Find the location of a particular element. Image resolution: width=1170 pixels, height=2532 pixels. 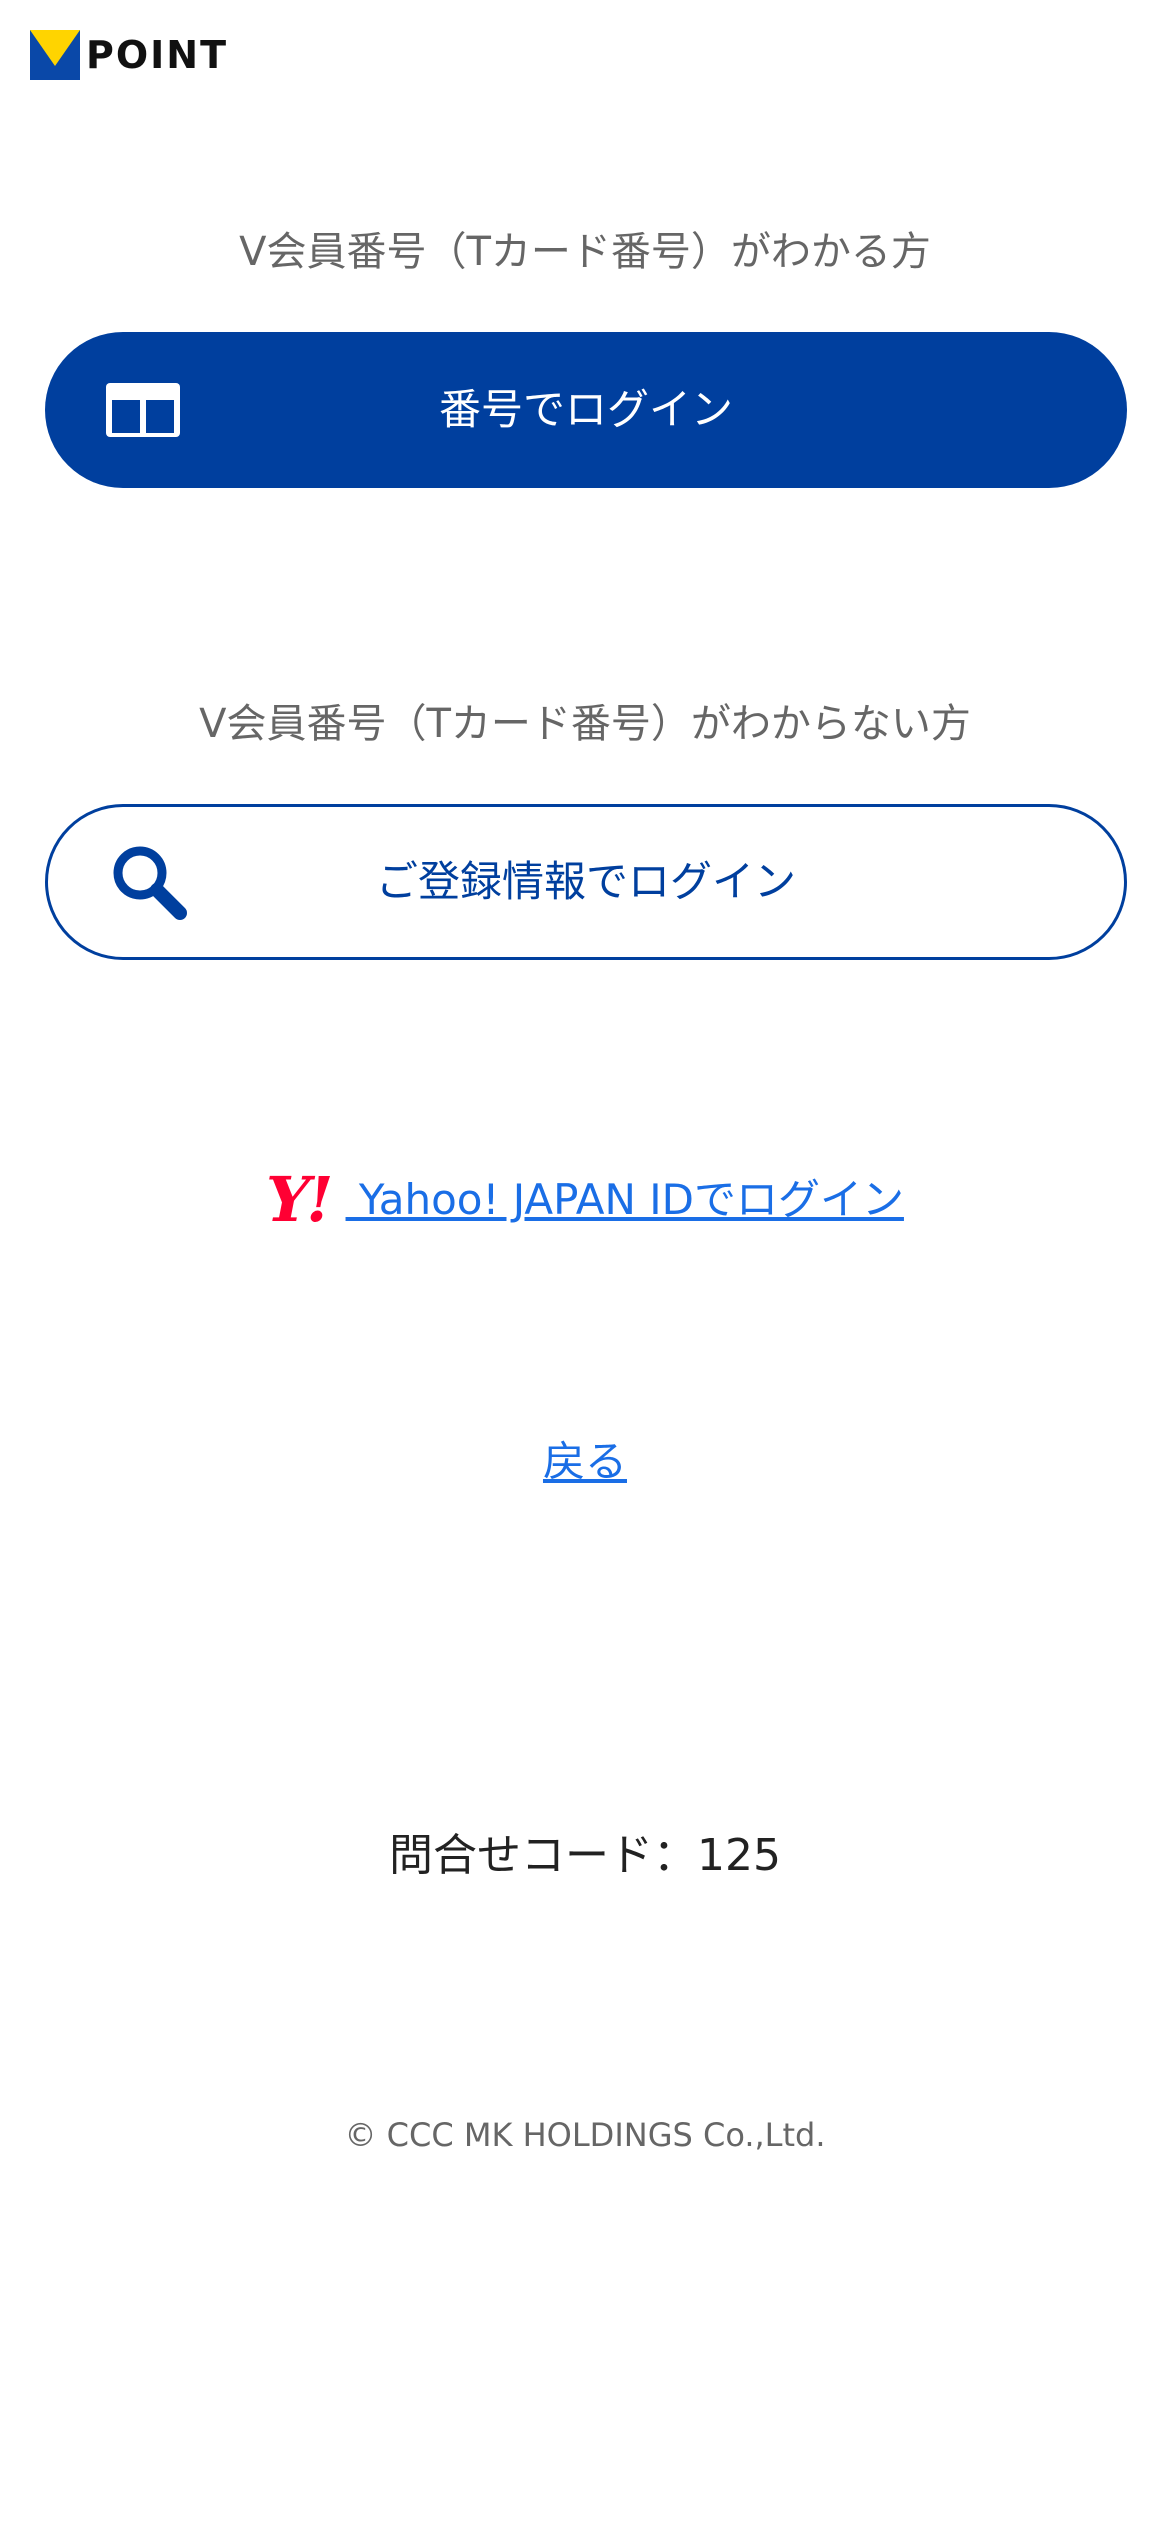

number-login-label: 番号でログイン is located at coordinates (585, 409).